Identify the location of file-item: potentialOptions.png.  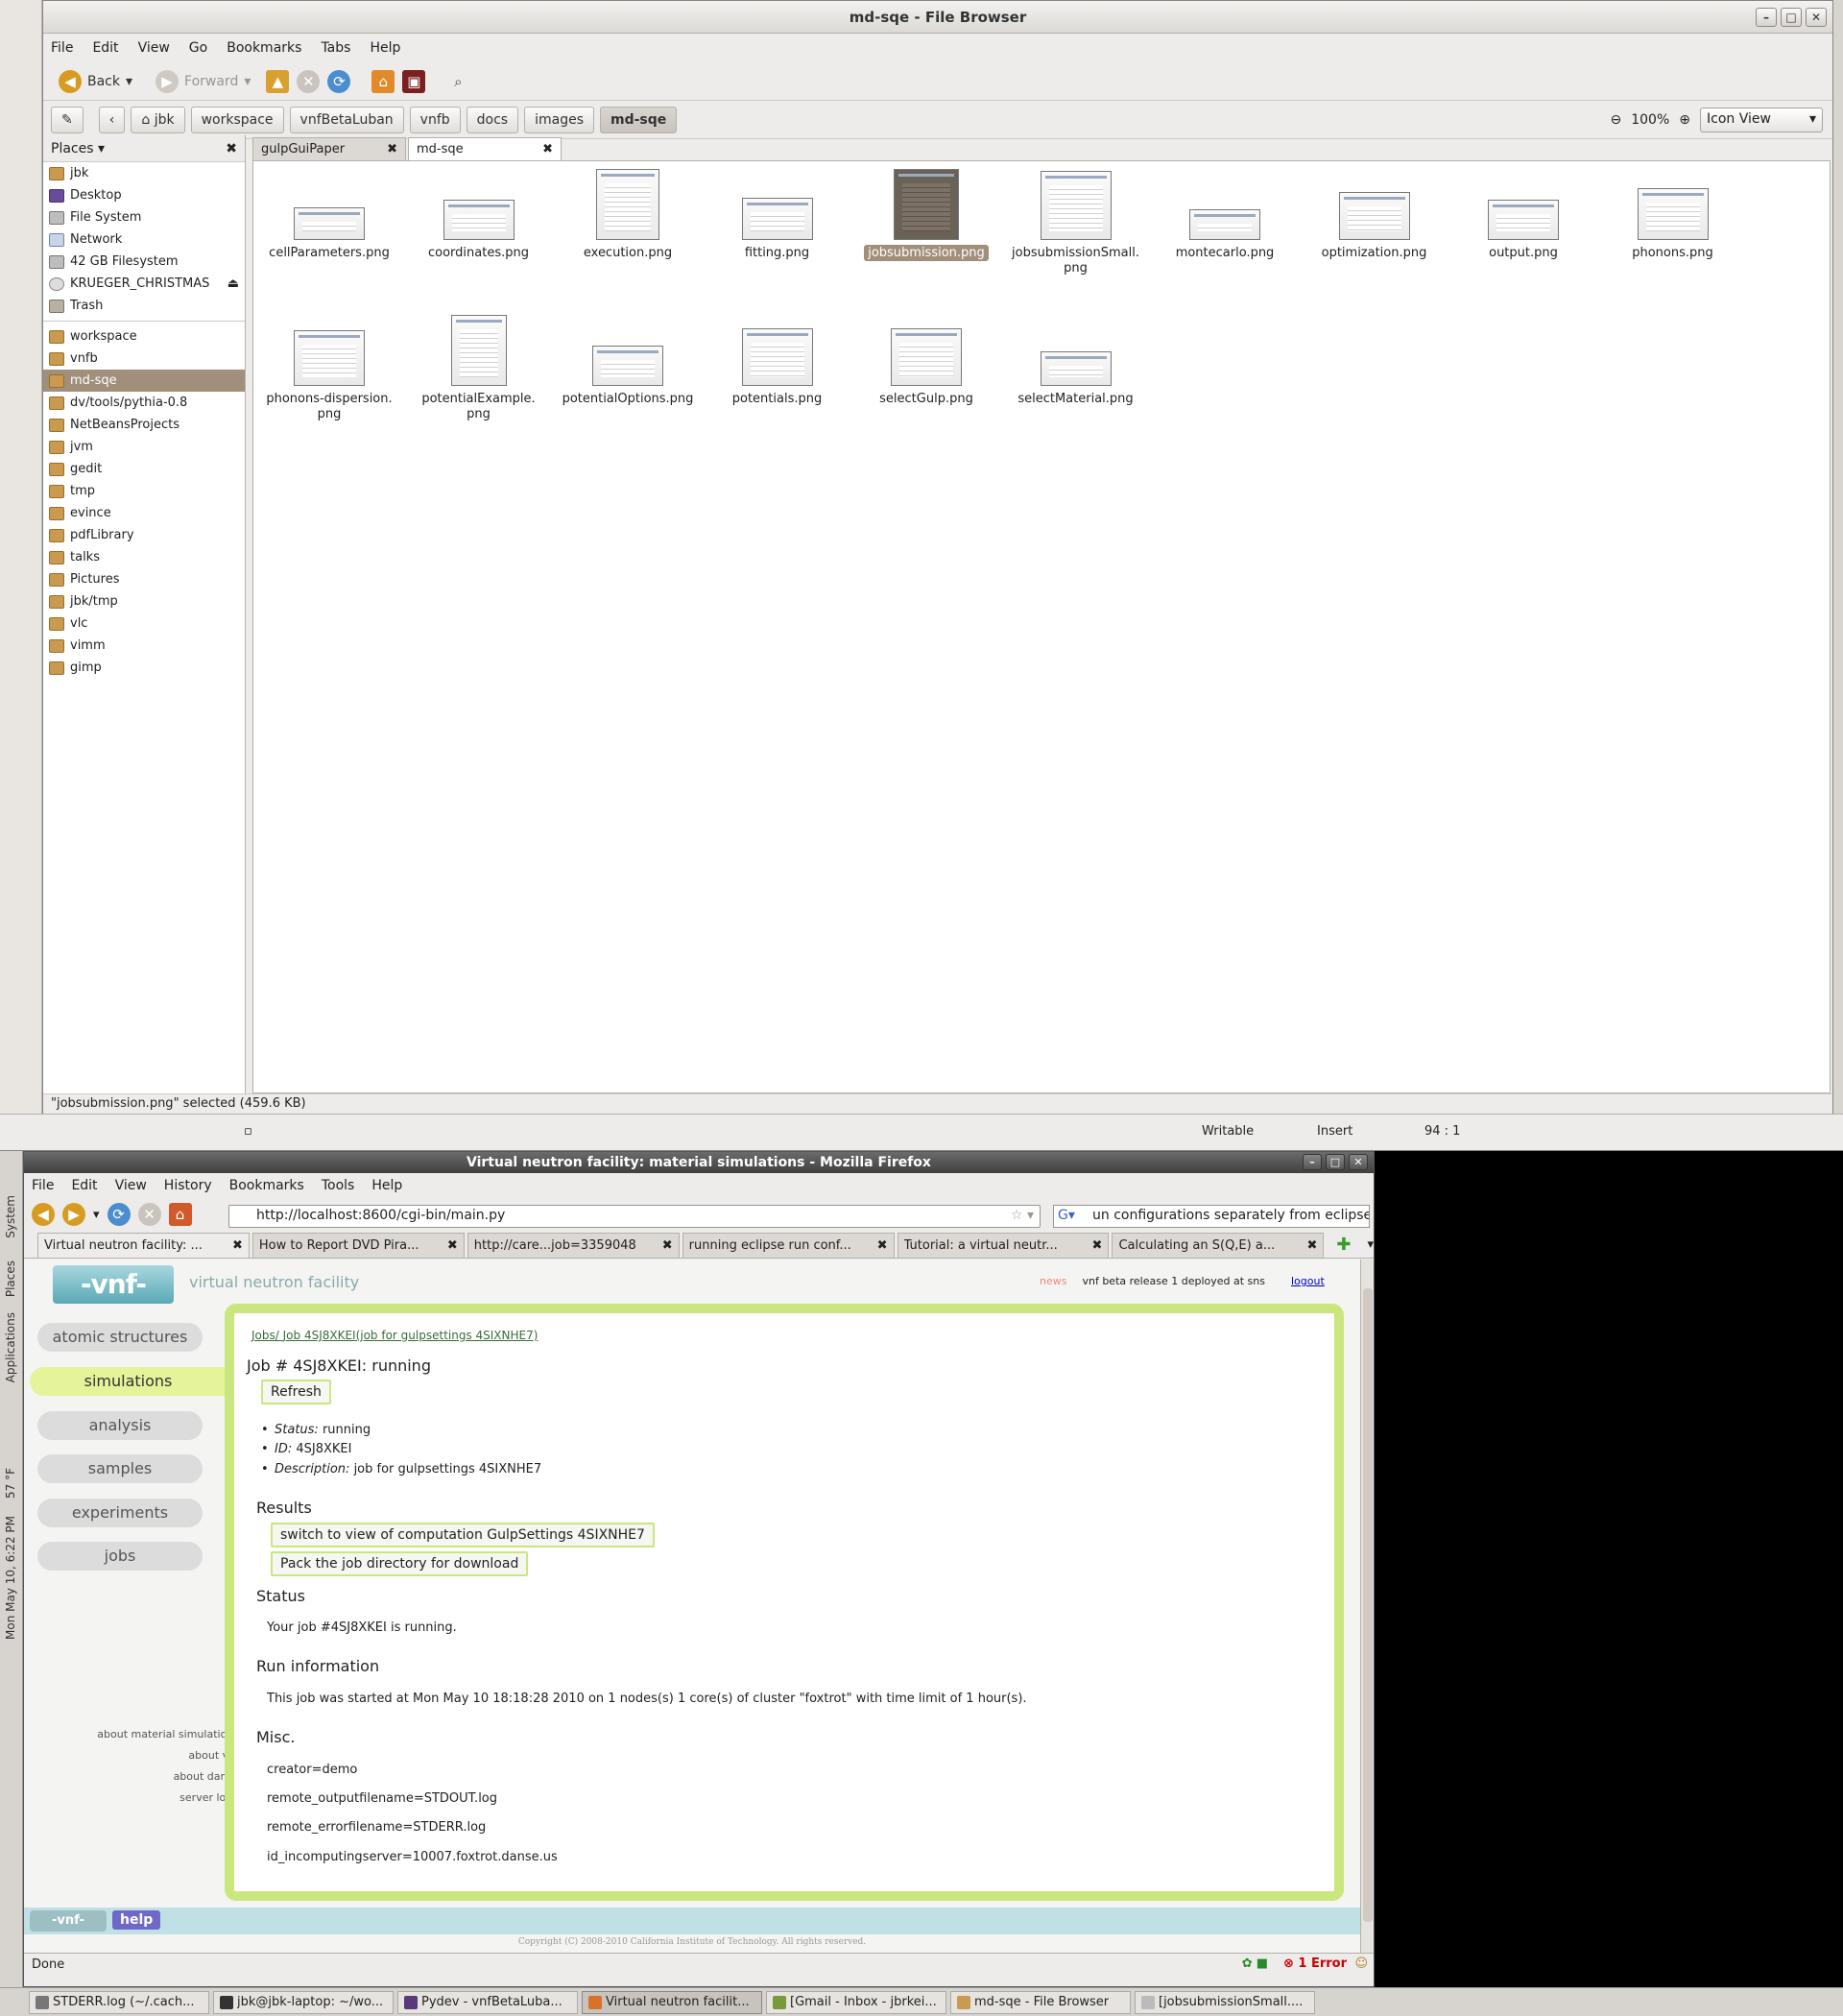
(628, 376).